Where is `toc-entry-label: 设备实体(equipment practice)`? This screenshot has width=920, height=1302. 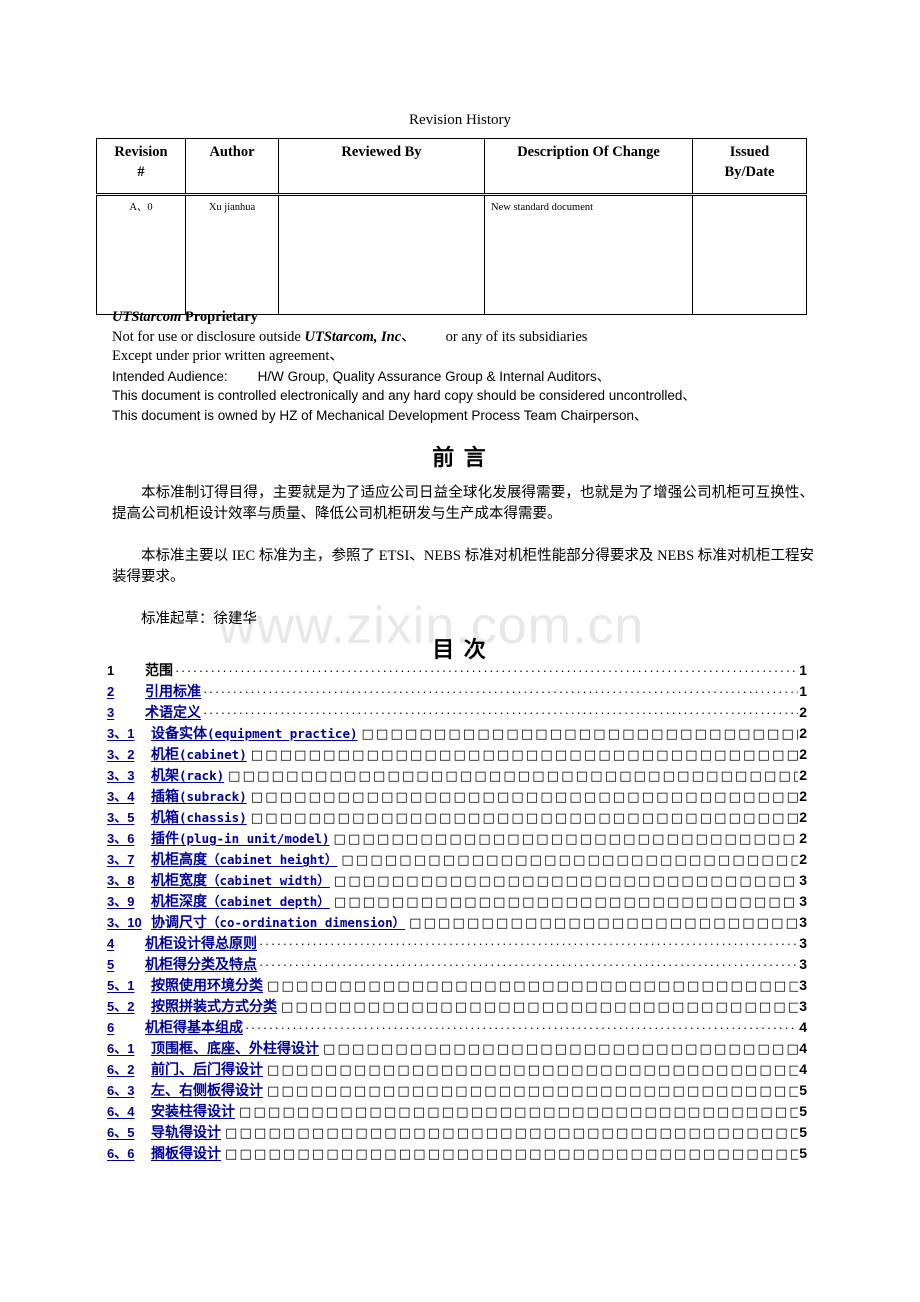
toc-entry-label: 设备实体(equipment practice) is located at coordinates (254, 733).